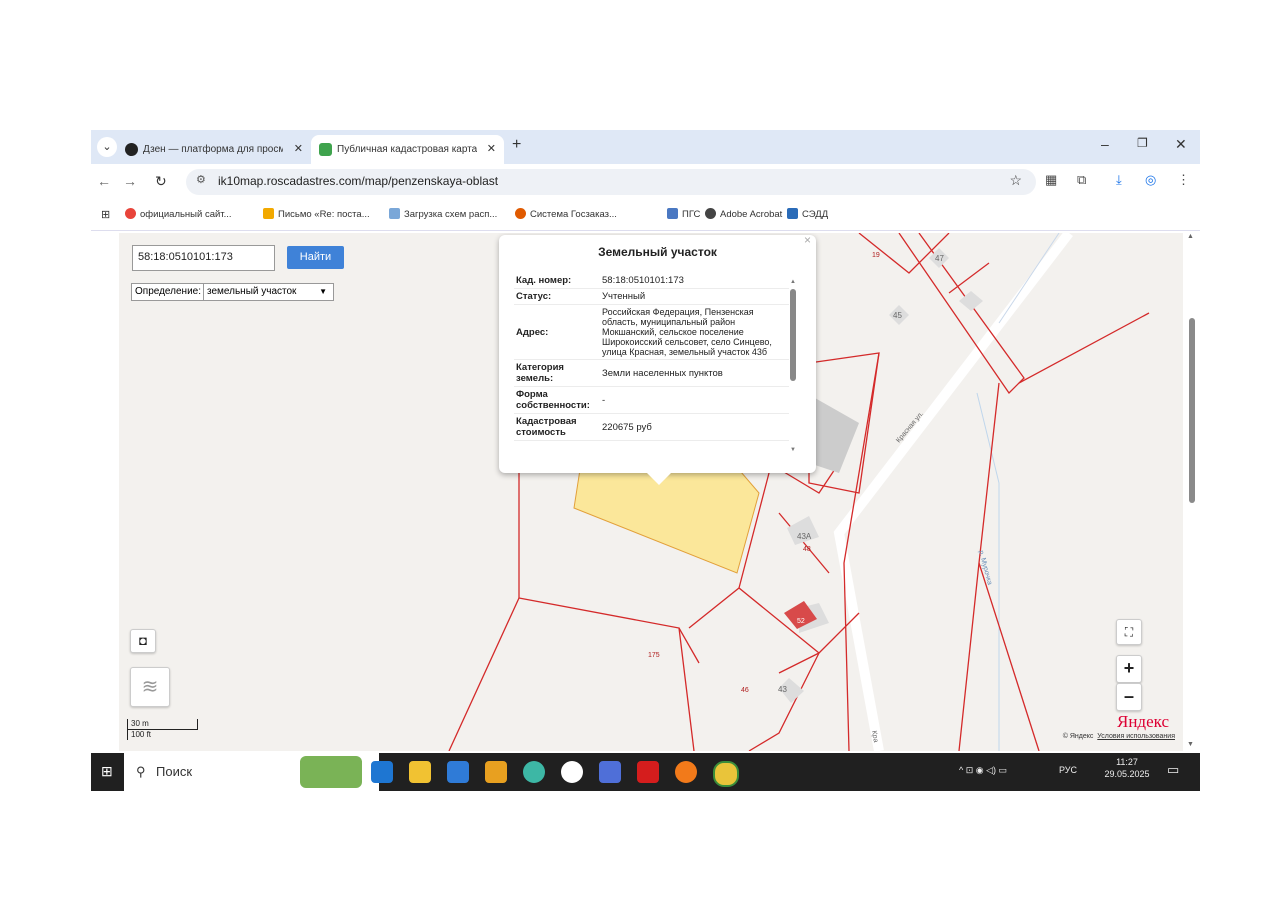 This screenshot has width=1280, height=905. I want to click on terms-link: Условия использования, so click(1136, 736).